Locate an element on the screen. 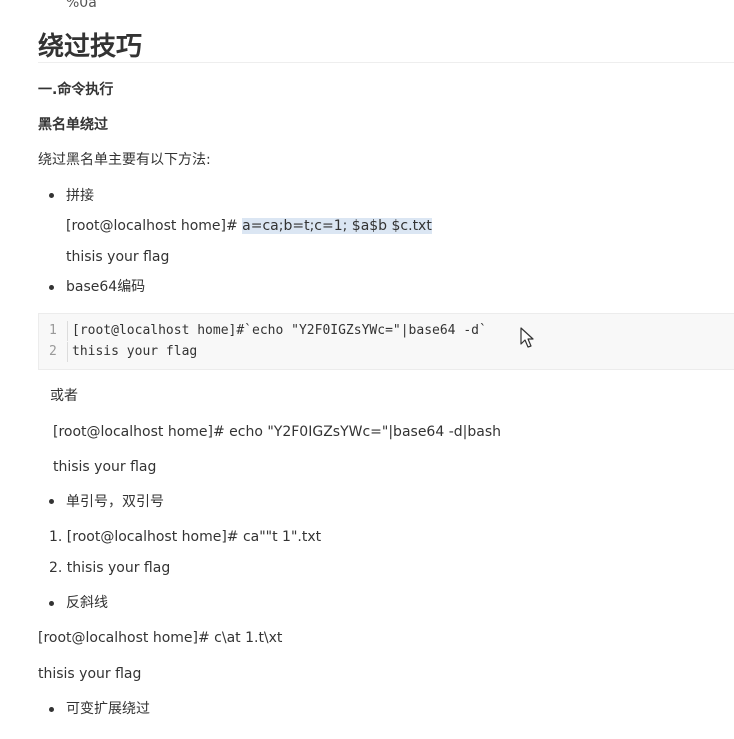  mouse-cursor-icon is located at coordinates (527, 337).